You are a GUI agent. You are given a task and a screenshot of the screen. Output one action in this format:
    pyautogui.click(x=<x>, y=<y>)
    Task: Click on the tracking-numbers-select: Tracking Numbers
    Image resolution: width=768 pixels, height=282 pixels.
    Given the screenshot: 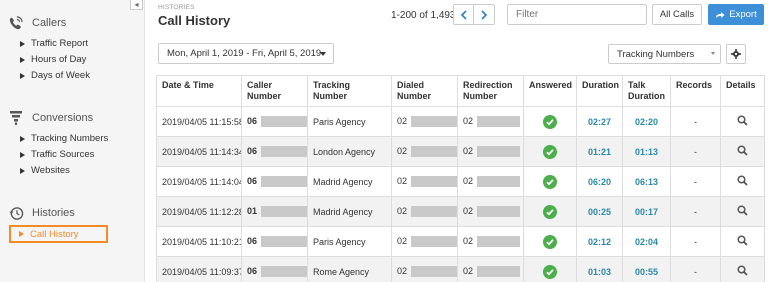 What is the action you would take?
    pyautogui.click(x=664, y=54)
    